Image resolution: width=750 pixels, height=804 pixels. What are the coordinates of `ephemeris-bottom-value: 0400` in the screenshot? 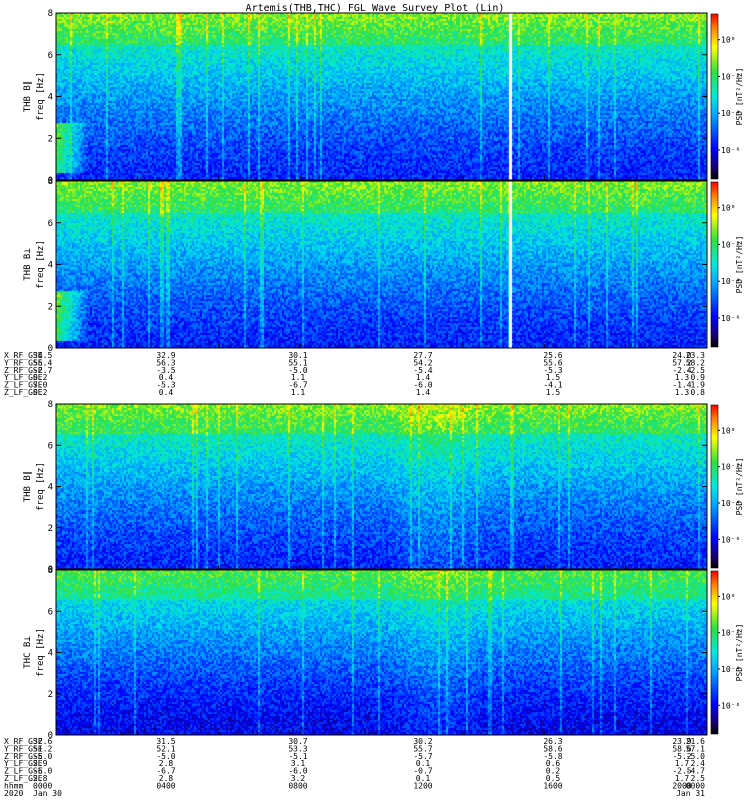 It's located at (165, 785).